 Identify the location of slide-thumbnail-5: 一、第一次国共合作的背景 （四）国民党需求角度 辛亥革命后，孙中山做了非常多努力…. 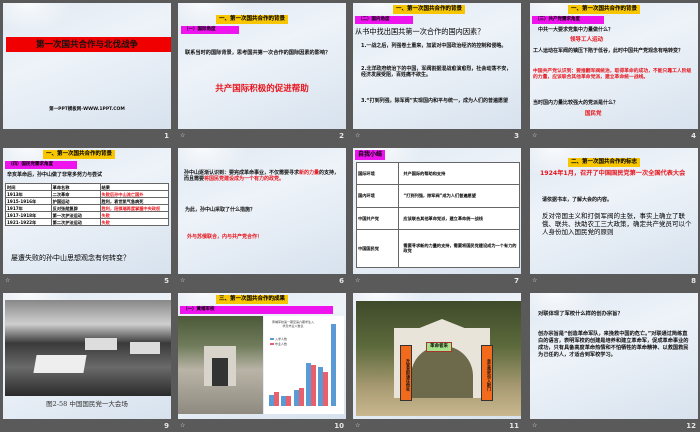
(87, 211).